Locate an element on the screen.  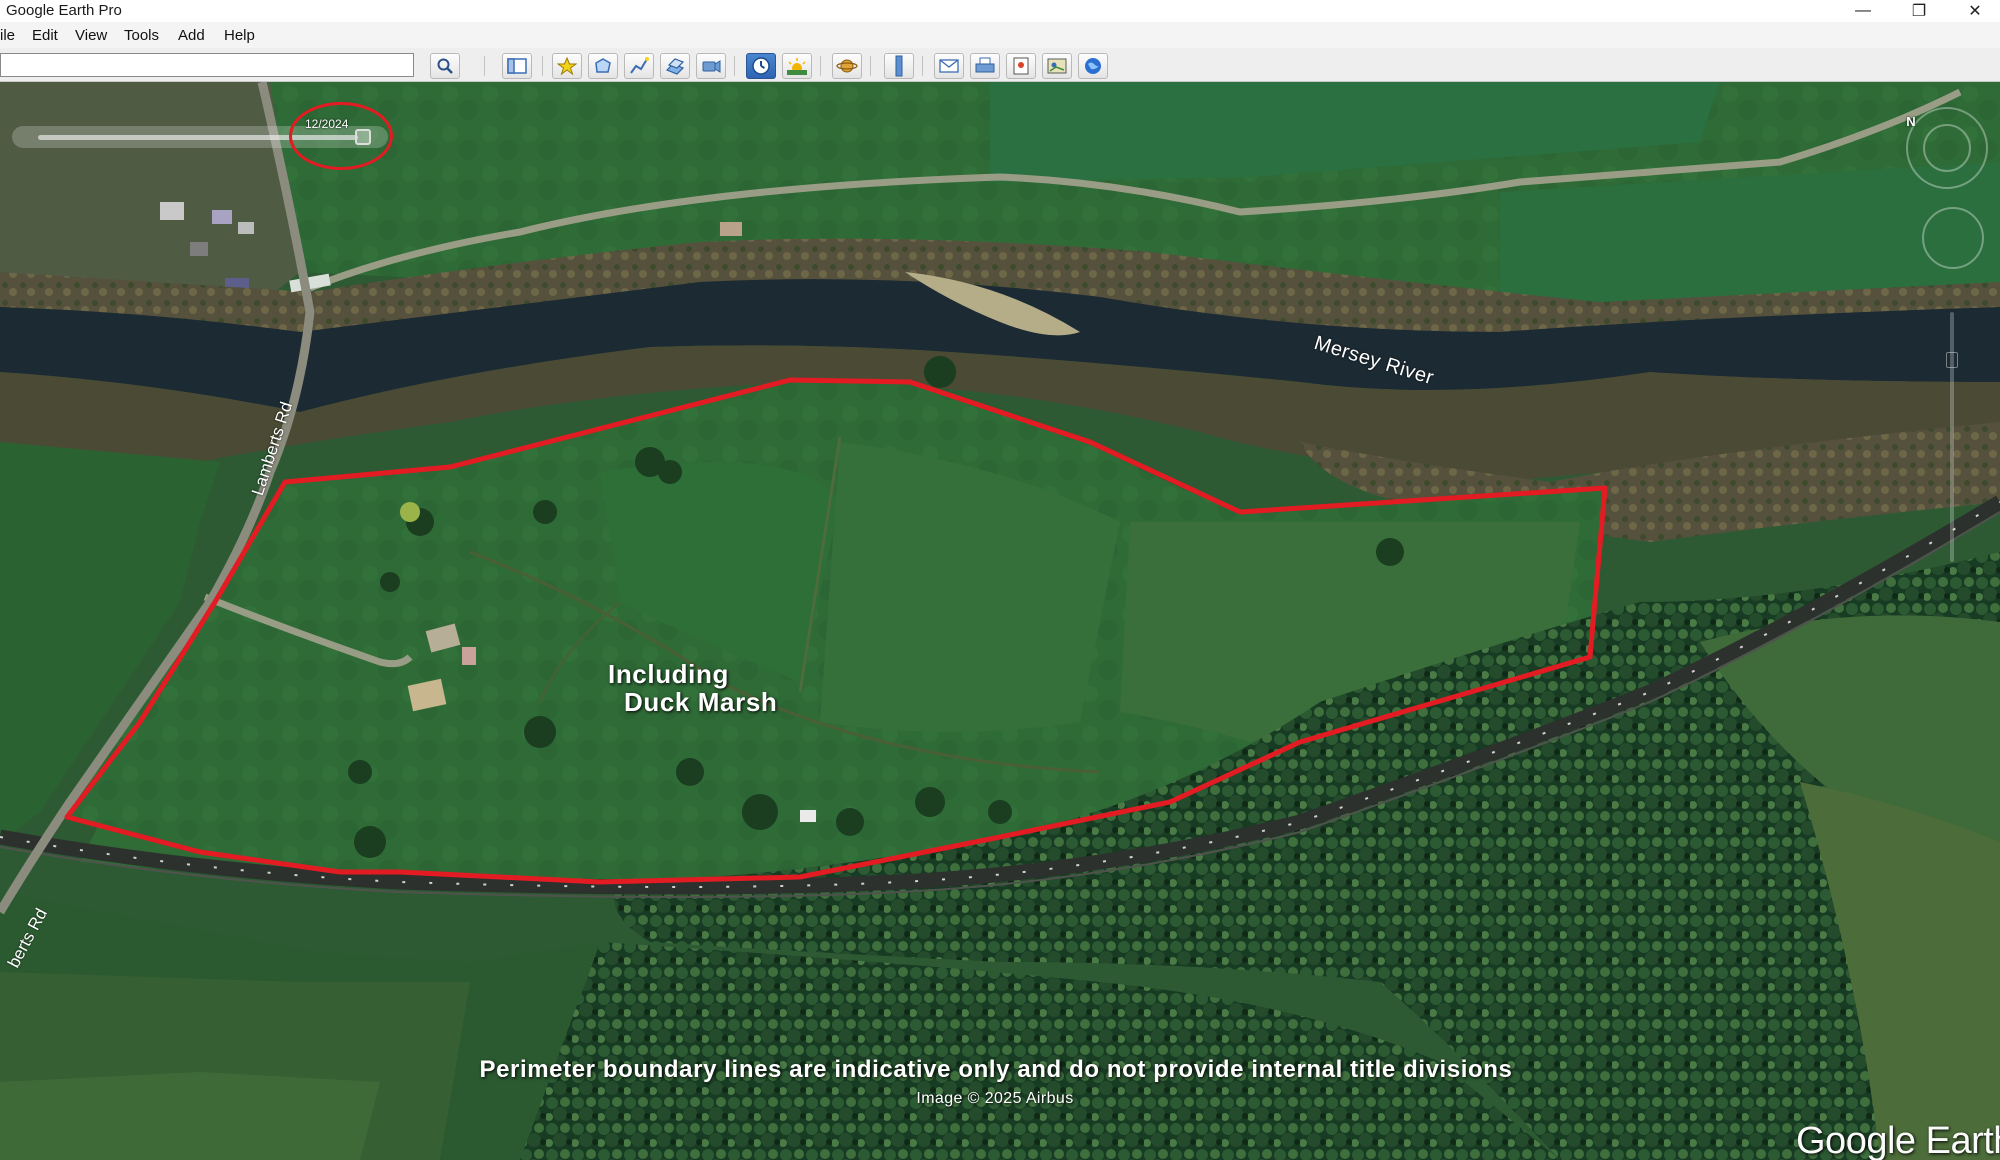
add-polygon-button is located at coordinates (603, 66).